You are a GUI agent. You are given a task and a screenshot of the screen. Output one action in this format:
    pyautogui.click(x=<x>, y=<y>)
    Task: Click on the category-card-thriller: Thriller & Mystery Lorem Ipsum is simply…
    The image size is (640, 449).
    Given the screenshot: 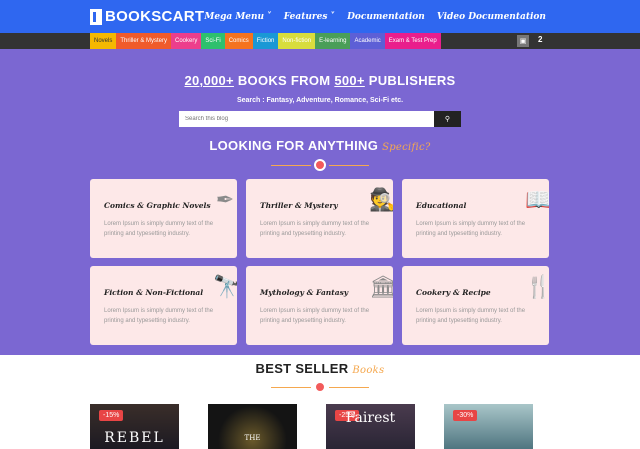 What is the action you would take?
    pyautogui.click(x=319, y=218)
    